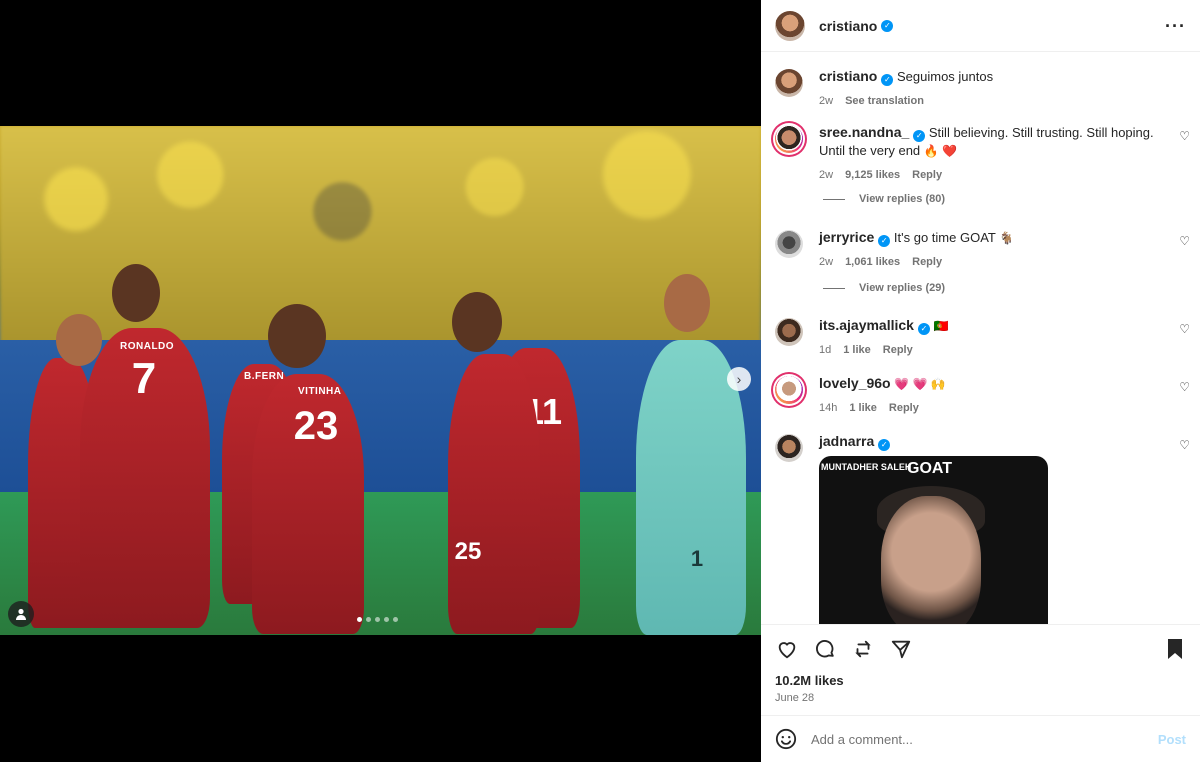 The width and height of the screenshot is (1200, 762). Describe the element at coordinates (786, 739) in the screenshot. I see `emoji-icon` at that location.